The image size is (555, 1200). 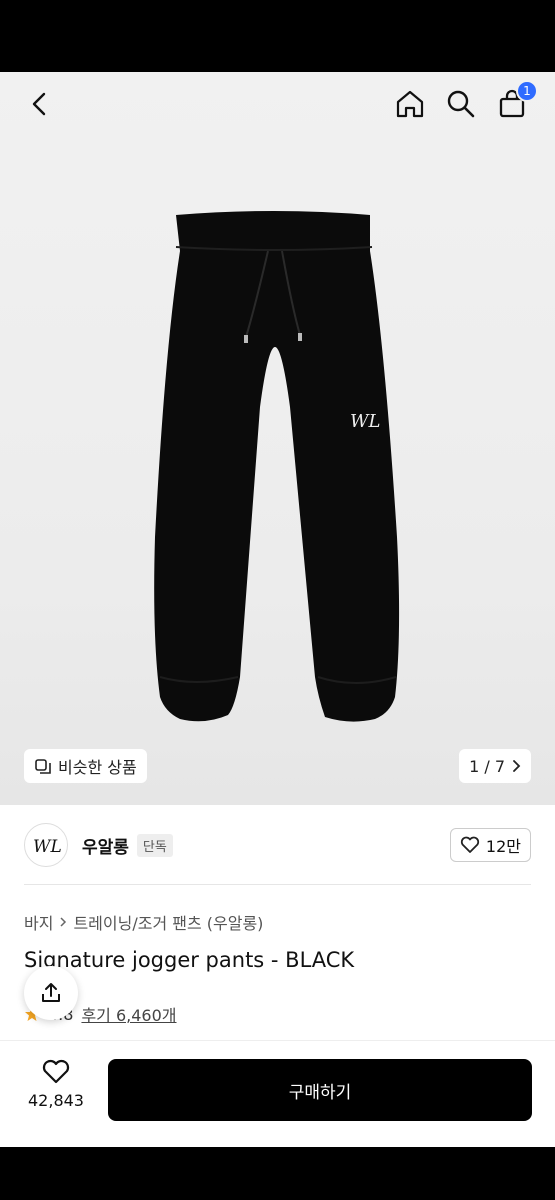 I want to click on image-pager-label: 1 / 7, so click(x=487, y=766).